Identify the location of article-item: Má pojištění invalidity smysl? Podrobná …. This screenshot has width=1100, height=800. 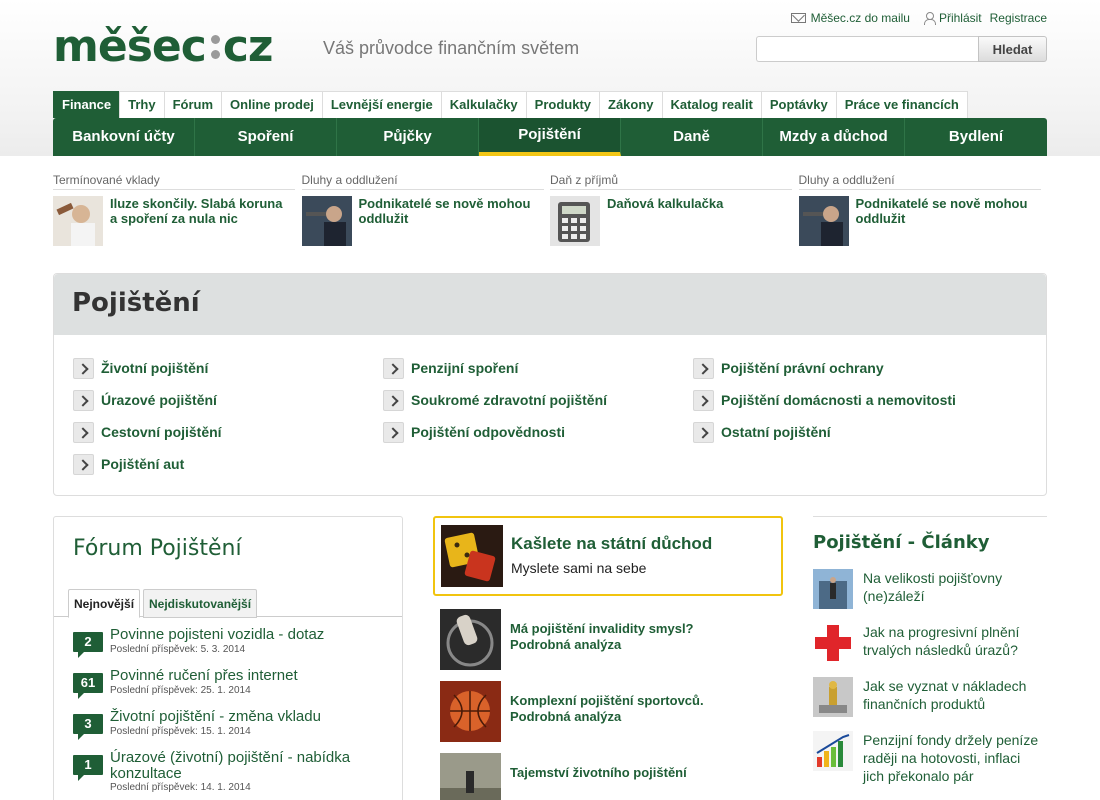
(612, 640).